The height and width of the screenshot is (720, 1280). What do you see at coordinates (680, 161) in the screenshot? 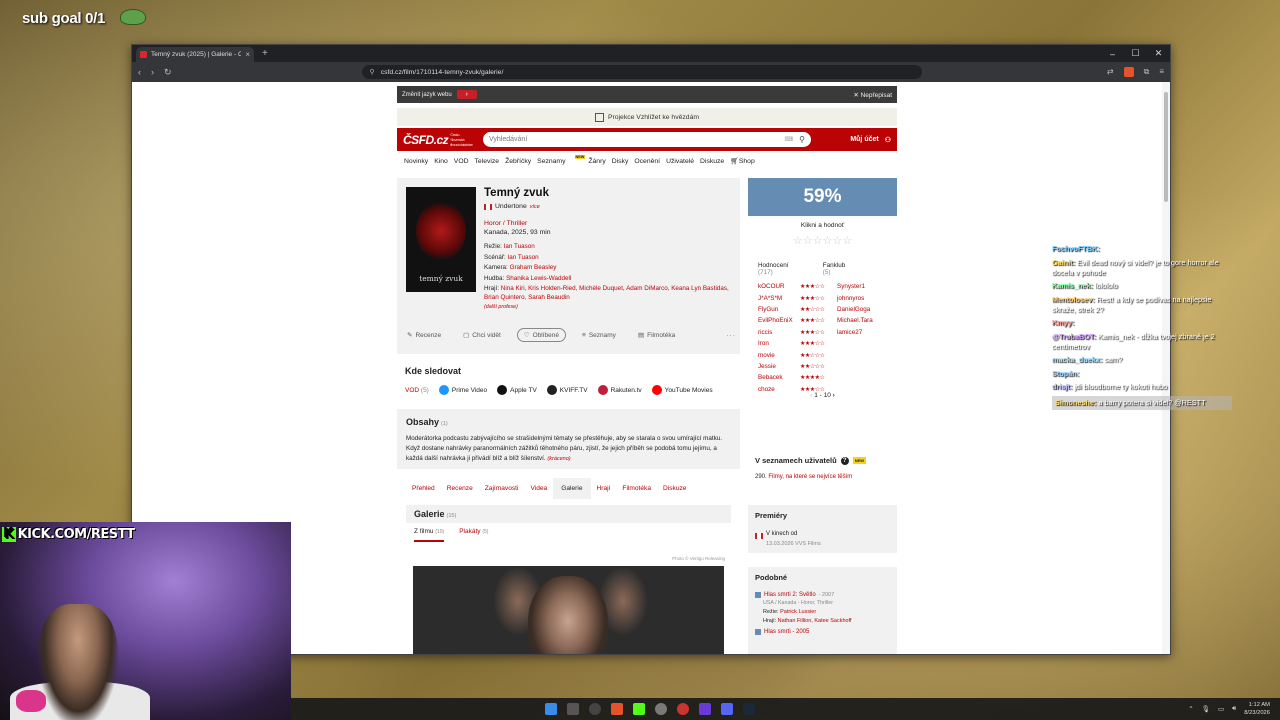
I see `nav-uzivatele: Uživatelé` at bounding box center [680, 161].